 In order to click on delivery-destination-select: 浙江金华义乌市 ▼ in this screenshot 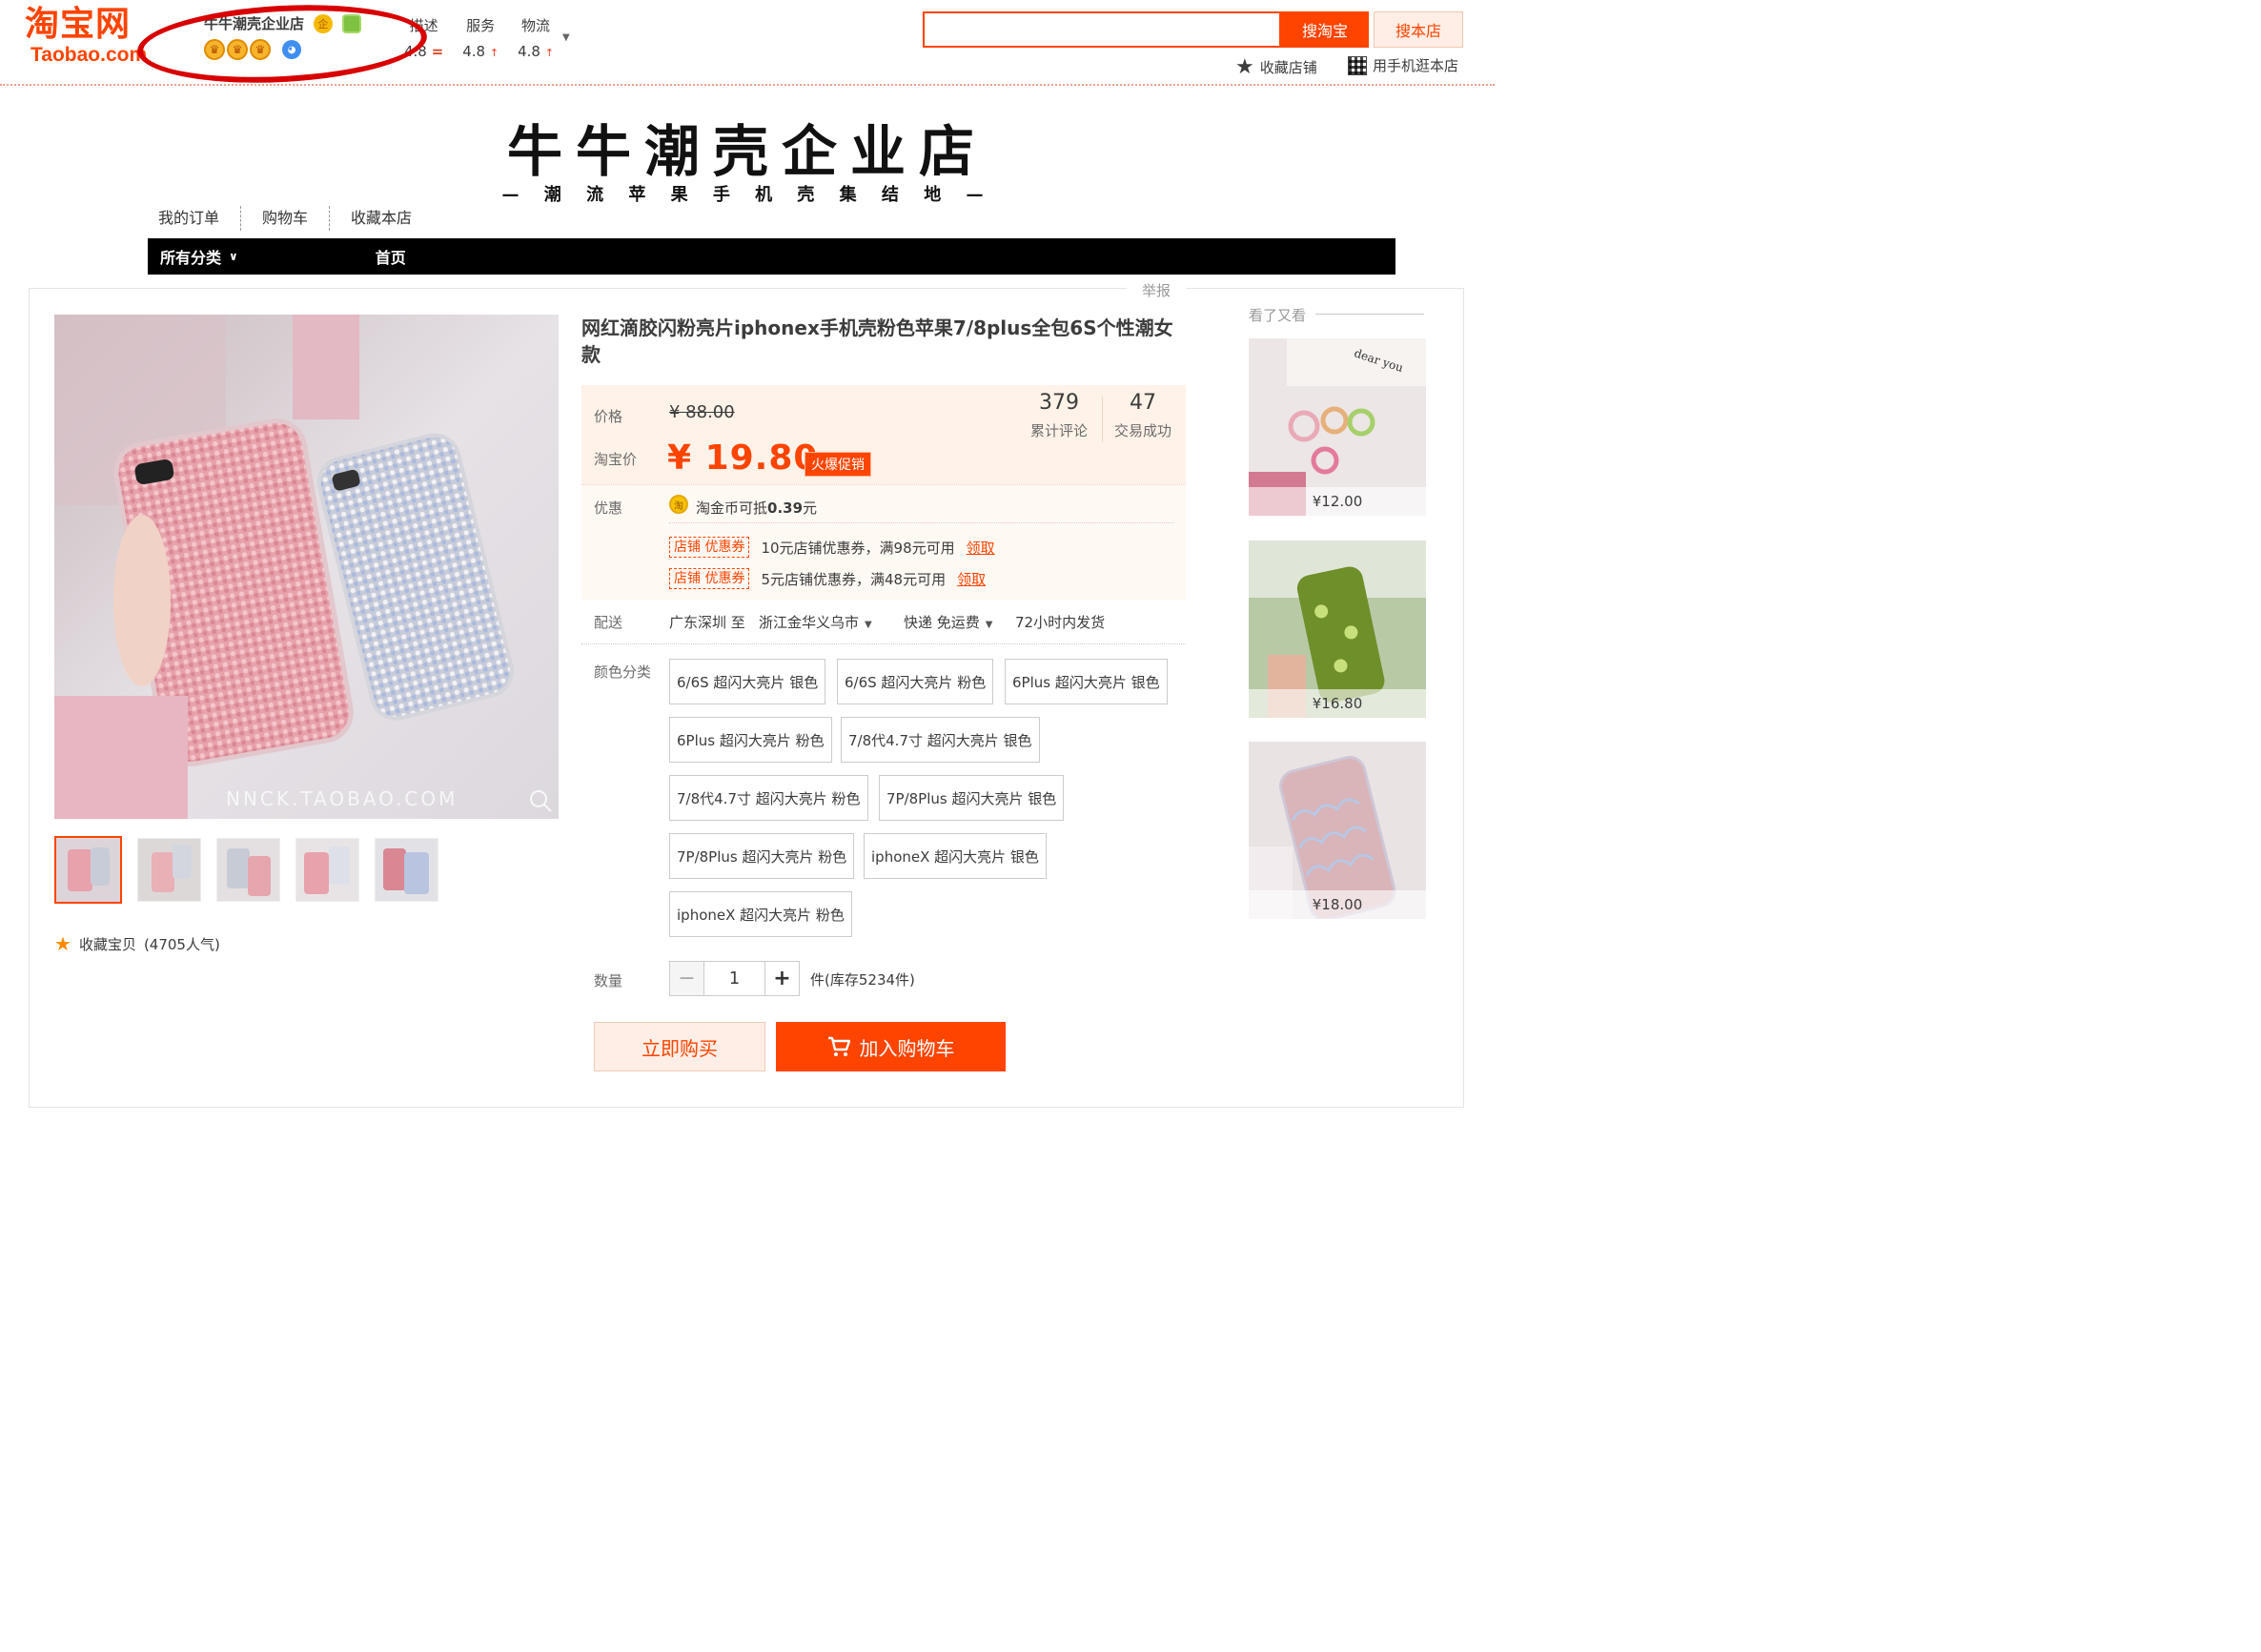, I will do `click(815, 622)`.